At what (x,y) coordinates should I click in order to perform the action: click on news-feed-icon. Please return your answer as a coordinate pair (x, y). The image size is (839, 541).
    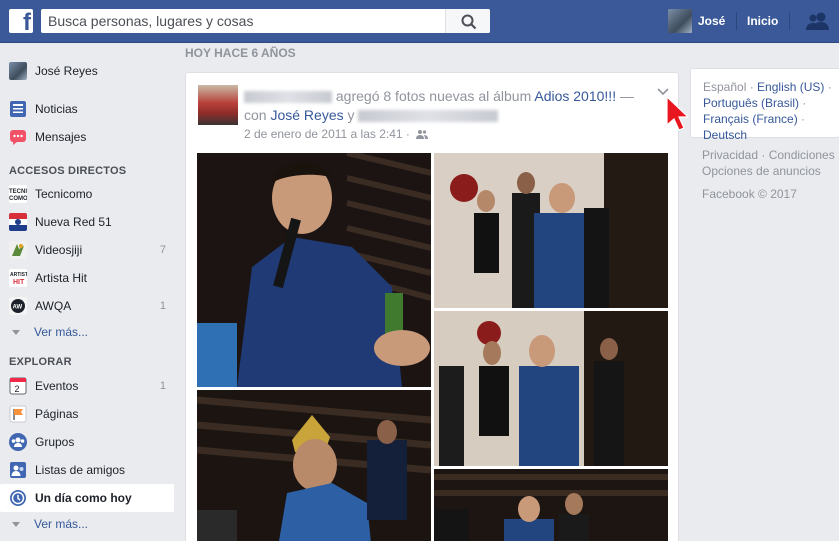
    Looking at the image, I should click on (18, 109).